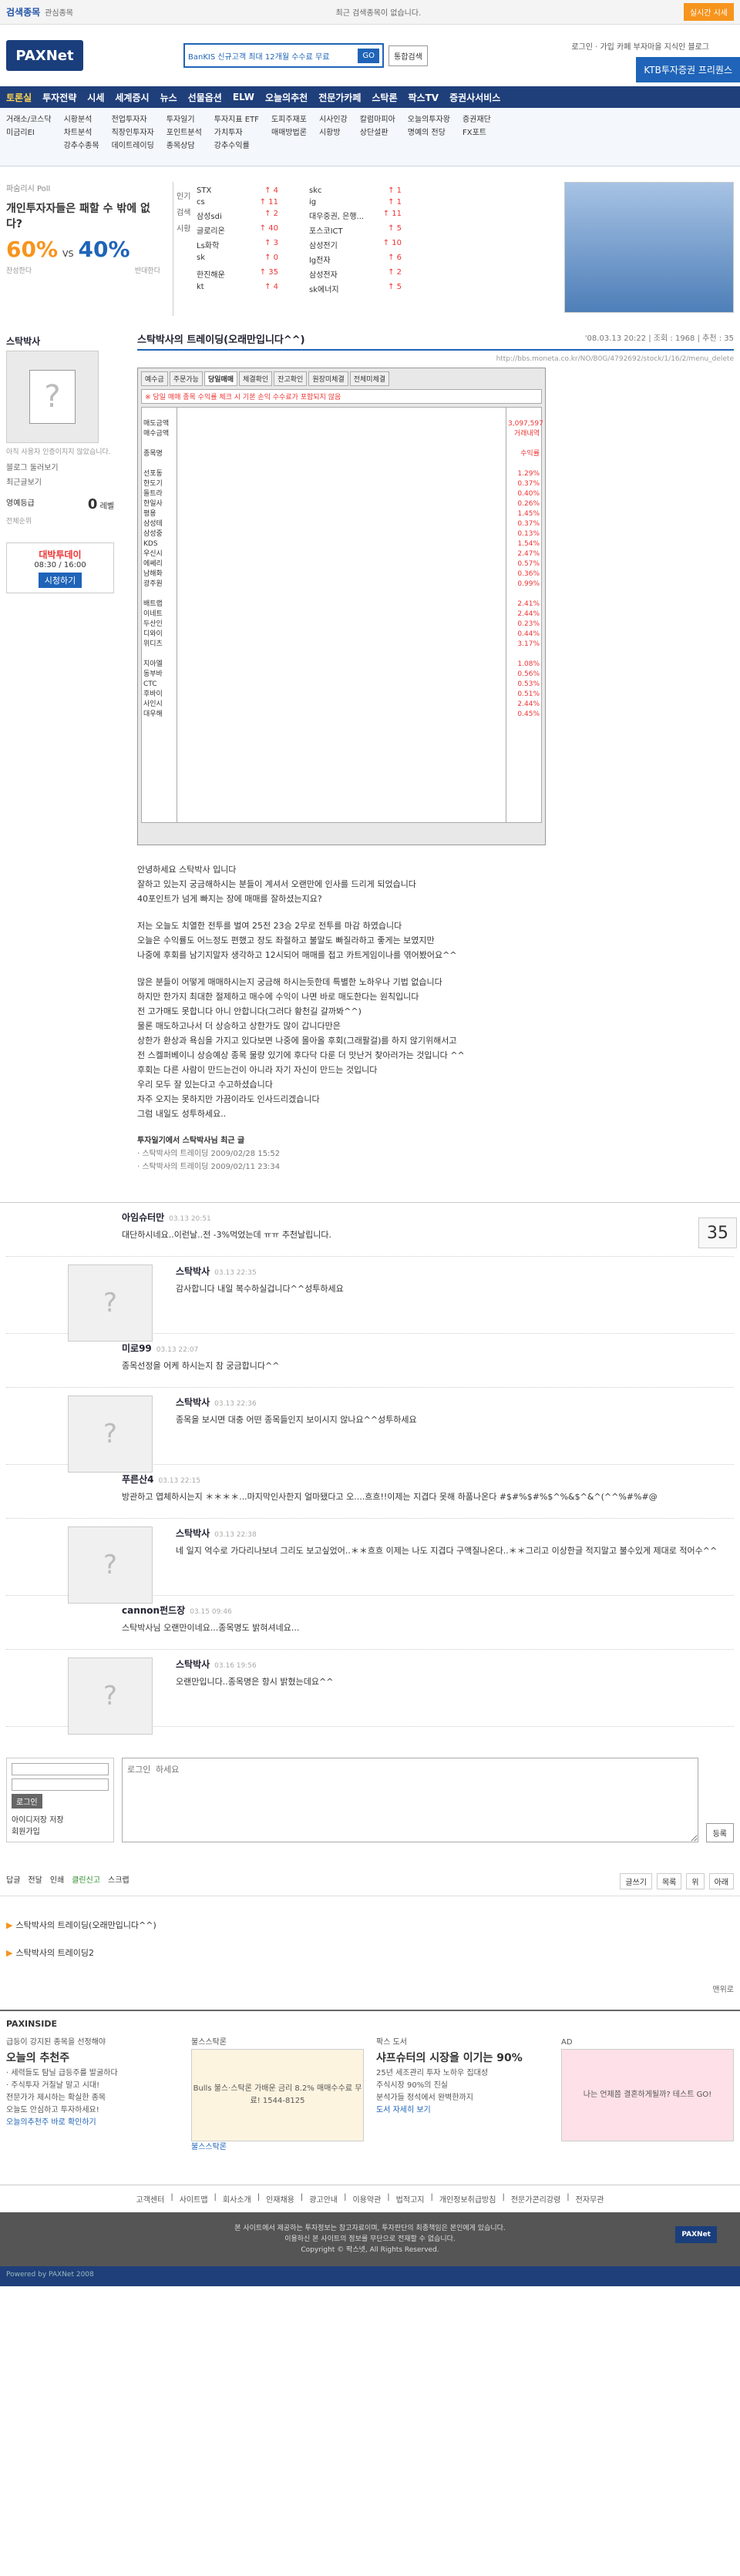  What do you see at coordinates (237, 144) in the screenshot?
I see `subnav-item: 강추수익률` at bounding box center [237, 144].